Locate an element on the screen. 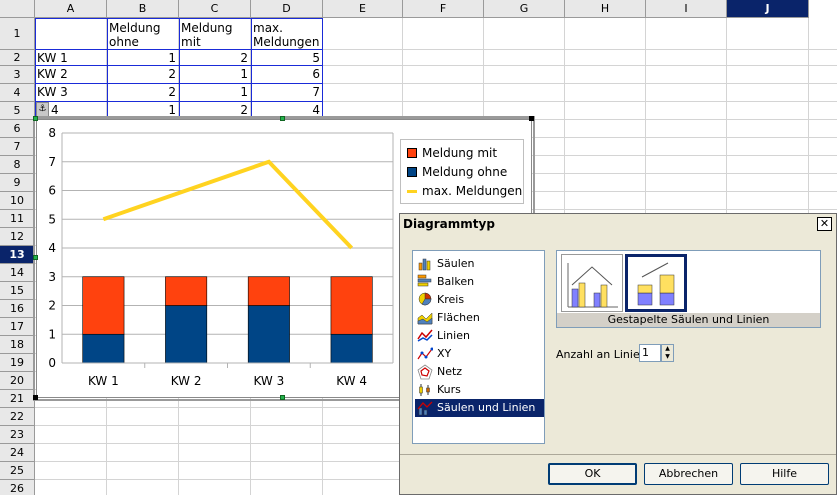 This screenshot has width=837, height=495. row-header-8: 8 is located at coordinates (17, 165).